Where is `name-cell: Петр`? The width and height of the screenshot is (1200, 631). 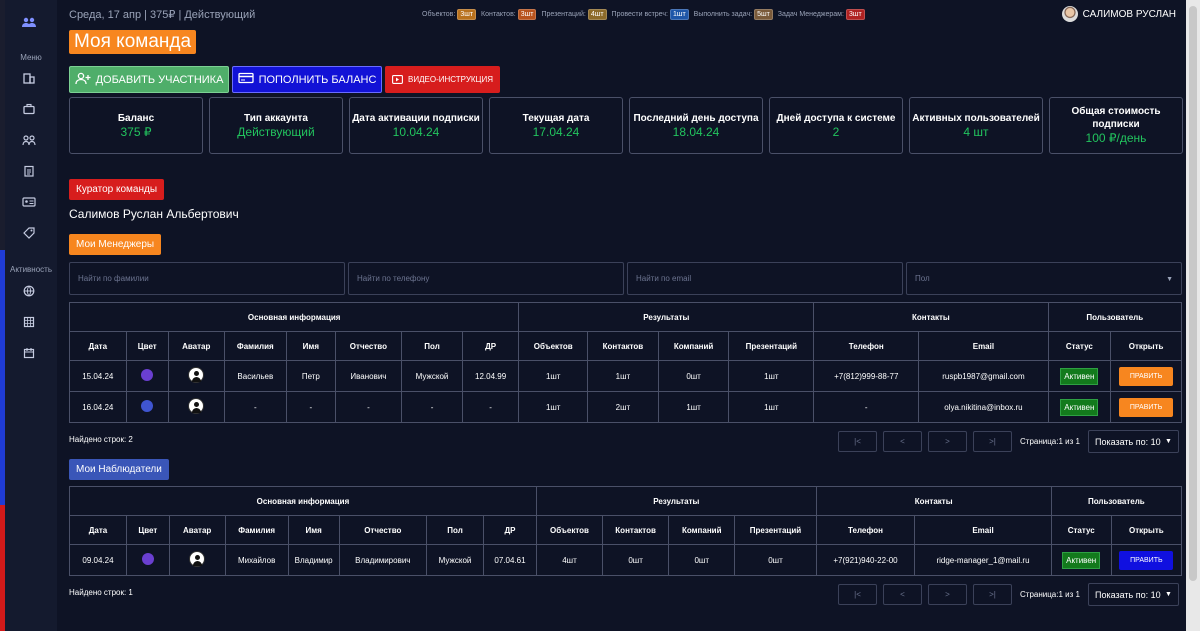
name-cell: Петр is located at coordinates (311, 376).